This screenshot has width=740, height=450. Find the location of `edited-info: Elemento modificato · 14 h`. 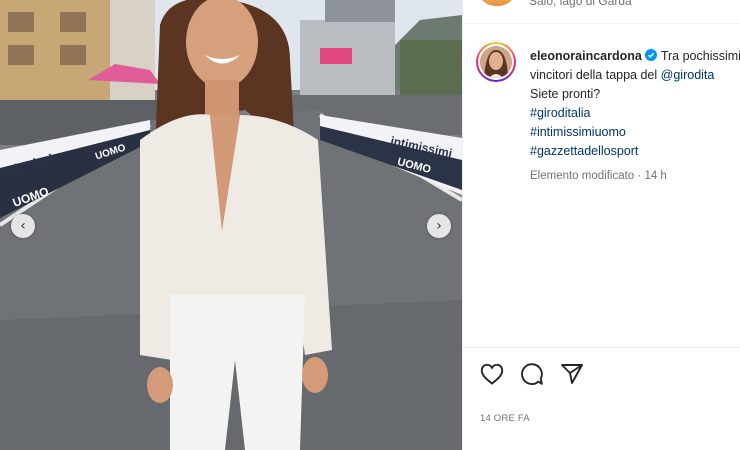

edited-info: Elemento modificato · 14 h is located at coordinates (598, 176).